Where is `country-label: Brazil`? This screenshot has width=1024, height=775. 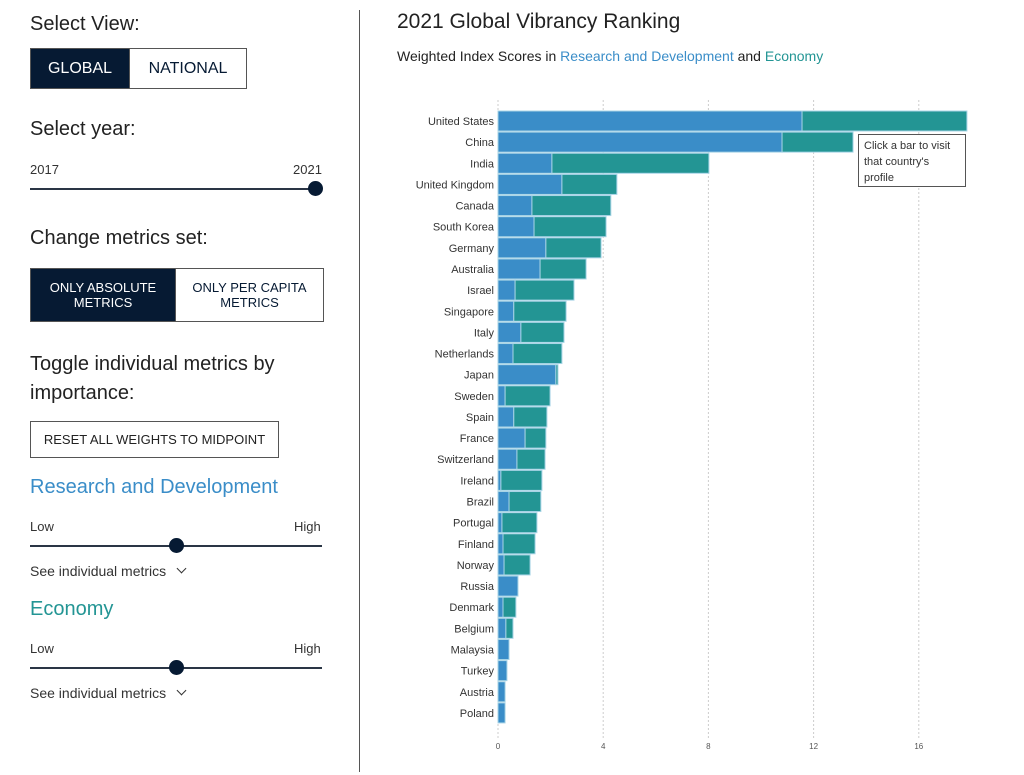
country-label: Brazil is located at coordinates (480, 503).